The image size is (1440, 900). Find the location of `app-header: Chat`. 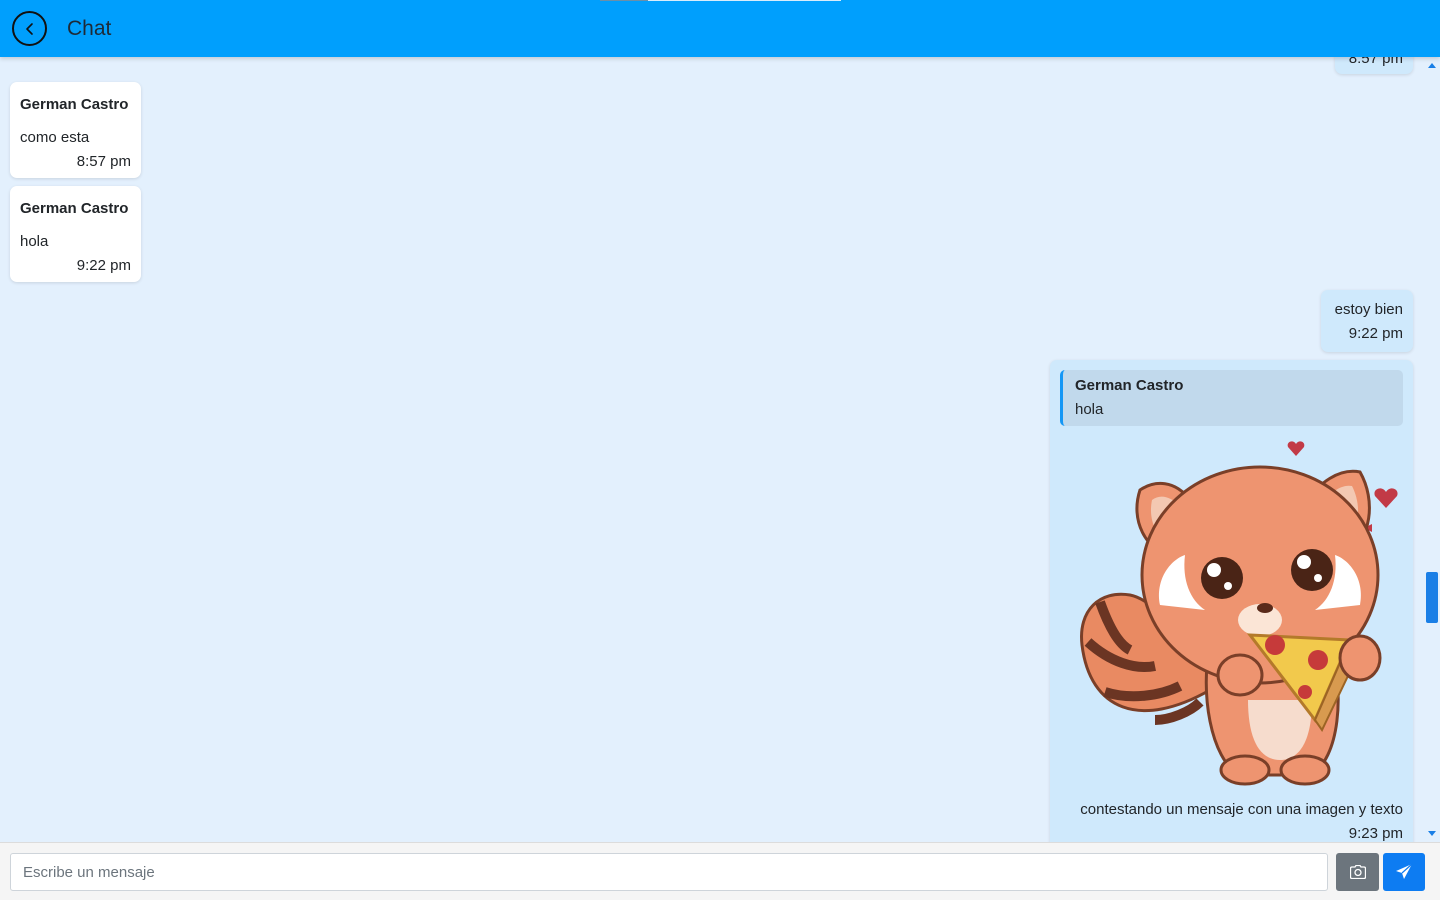

app-header: Chat is located at coordinates (720, 28).